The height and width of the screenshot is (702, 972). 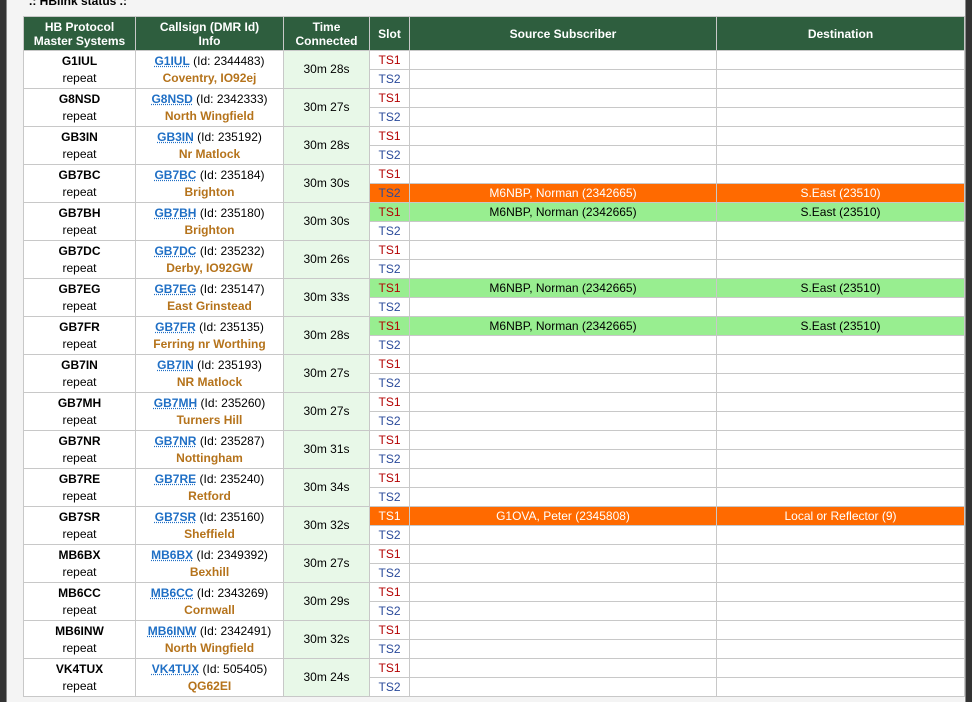 What do you see at coordinates (79, 449) in the screenshot?
I see `system-cell: GB7NR repeat` at bounding box center [79, 449].